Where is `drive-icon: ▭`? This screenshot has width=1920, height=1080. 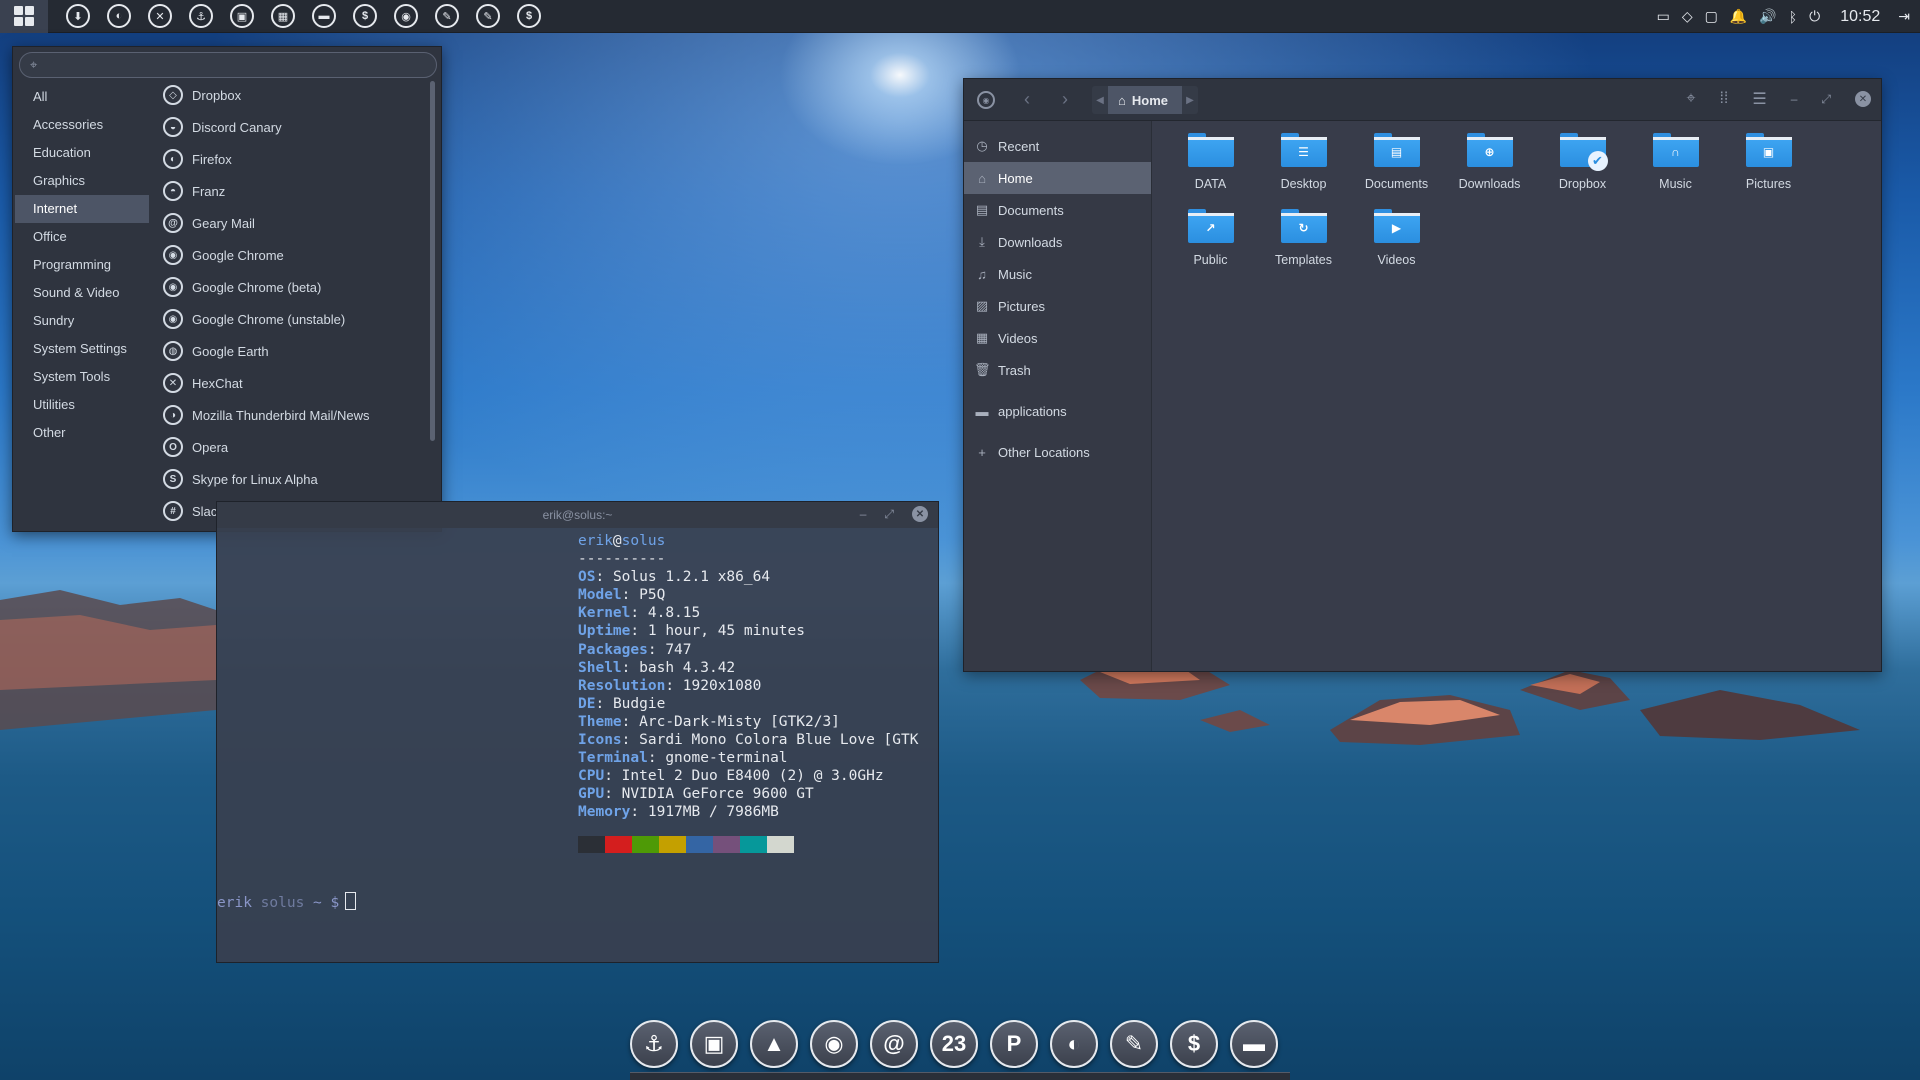 drive-icon: ▭ is located at coordinates (1663, 16).